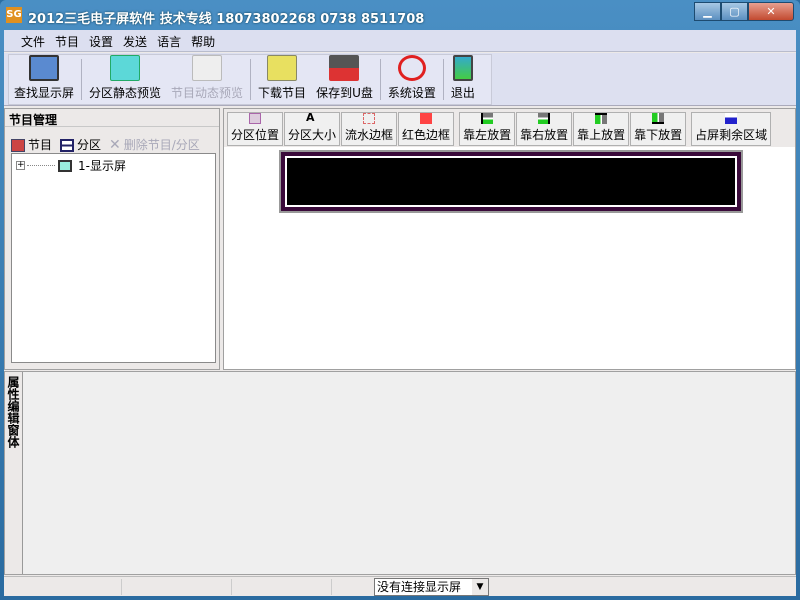 The width and height of the screenshot is (800, 600). I want to click on led-display-area, so click(511, 181).